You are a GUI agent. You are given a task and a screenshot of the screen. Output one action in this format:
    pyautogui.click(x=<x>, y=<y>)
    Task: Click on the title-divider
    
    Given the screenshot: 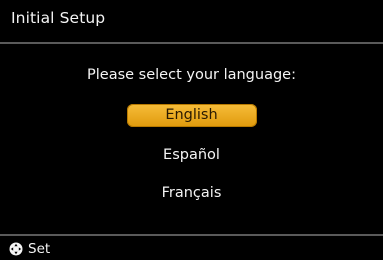 What is the action you would take?
    pyautogui.click(x=191, y=43)
    